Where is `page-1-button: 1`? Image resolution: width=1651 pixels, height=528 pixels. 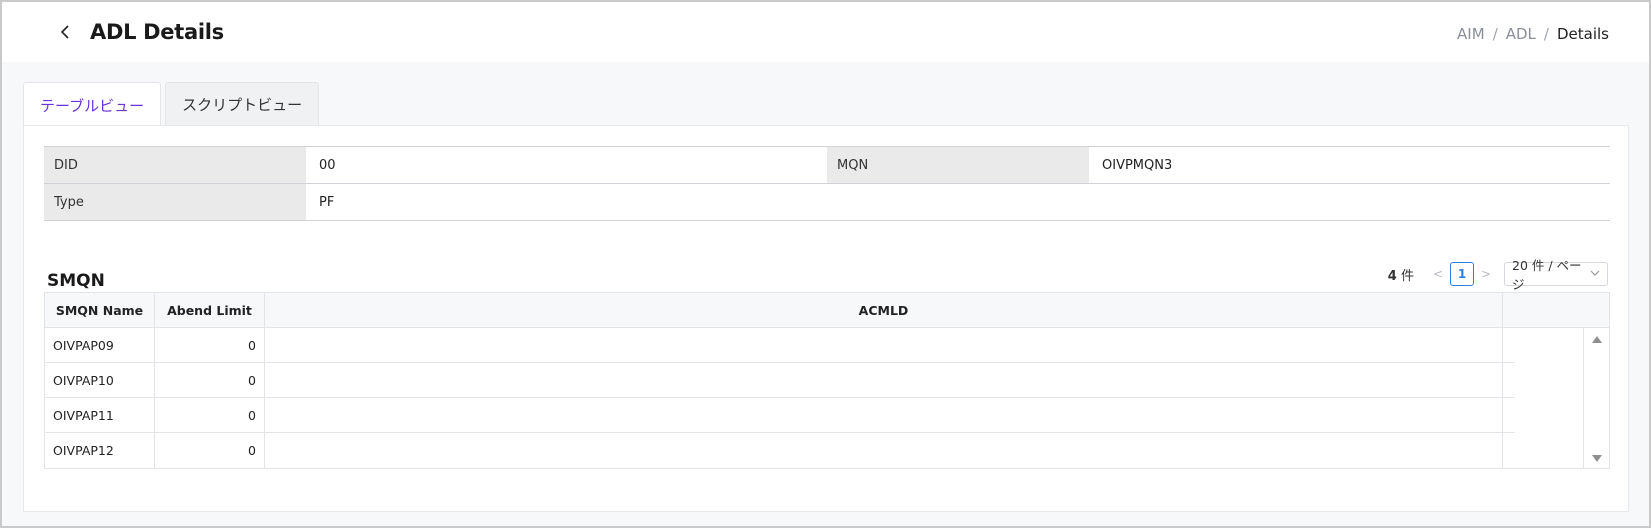
page-1-button: 1 is located at coordinates (1462, 274).